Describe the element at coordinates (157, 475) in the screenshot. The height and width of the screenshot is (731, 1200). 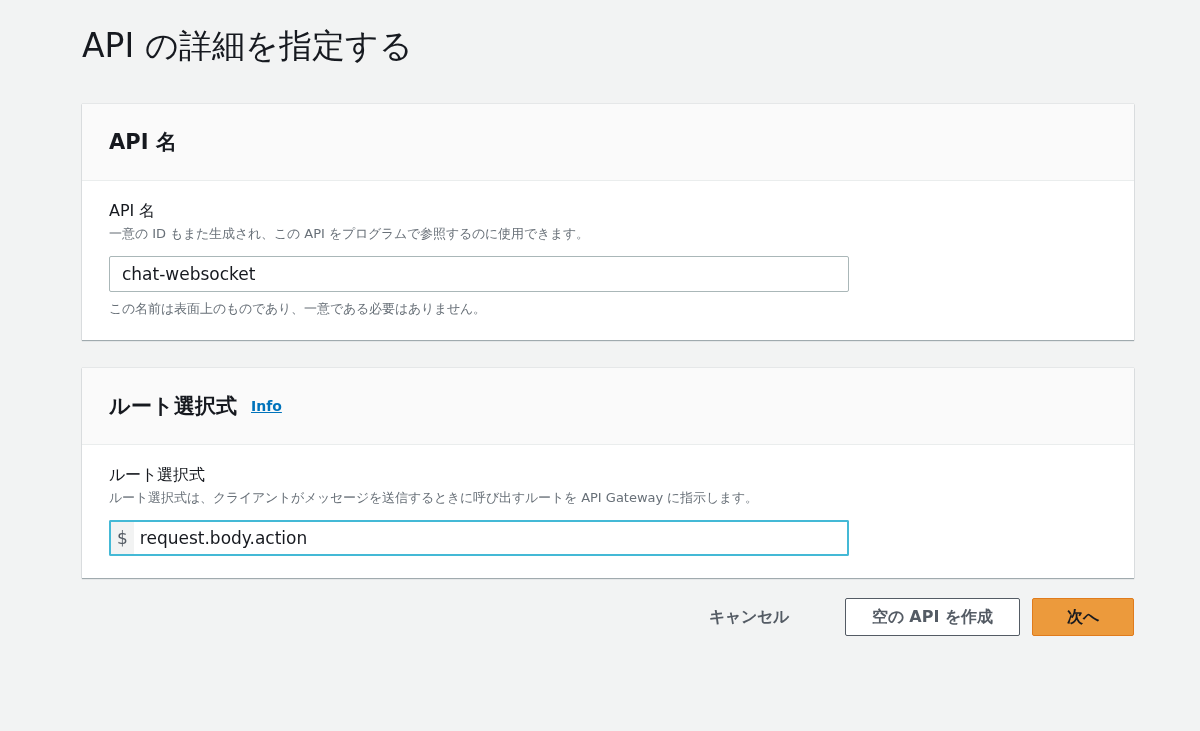
I see `field-label: ルート選択式` at that location.